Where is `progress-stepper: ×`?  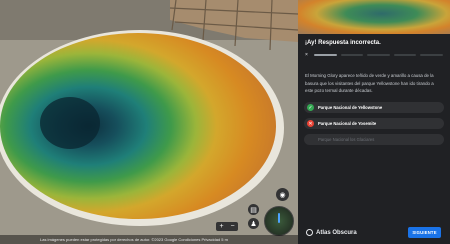 progress-stepper: × is located at coordinates (374, 55).